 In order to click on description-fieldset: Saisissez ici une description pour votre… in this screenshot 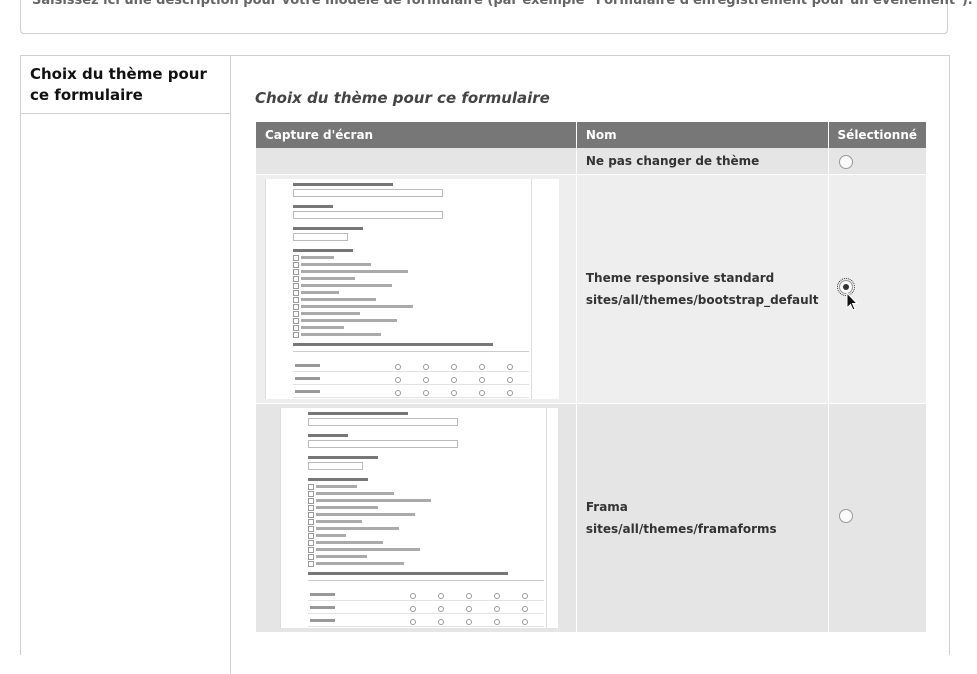, I will do `click(496, 17)`.